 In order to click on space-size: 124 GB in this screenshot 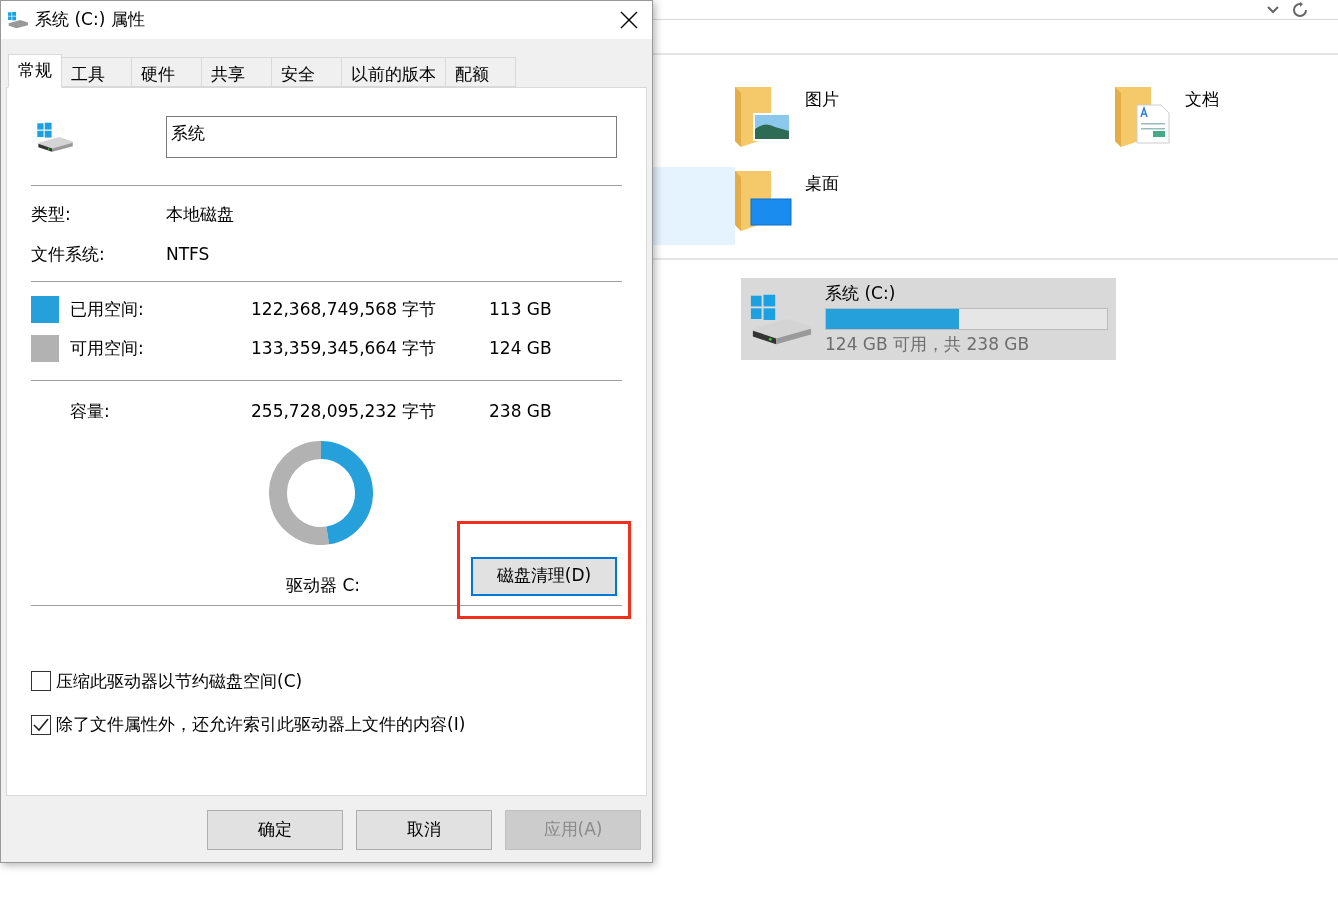, I will do `click(520, 348)`.